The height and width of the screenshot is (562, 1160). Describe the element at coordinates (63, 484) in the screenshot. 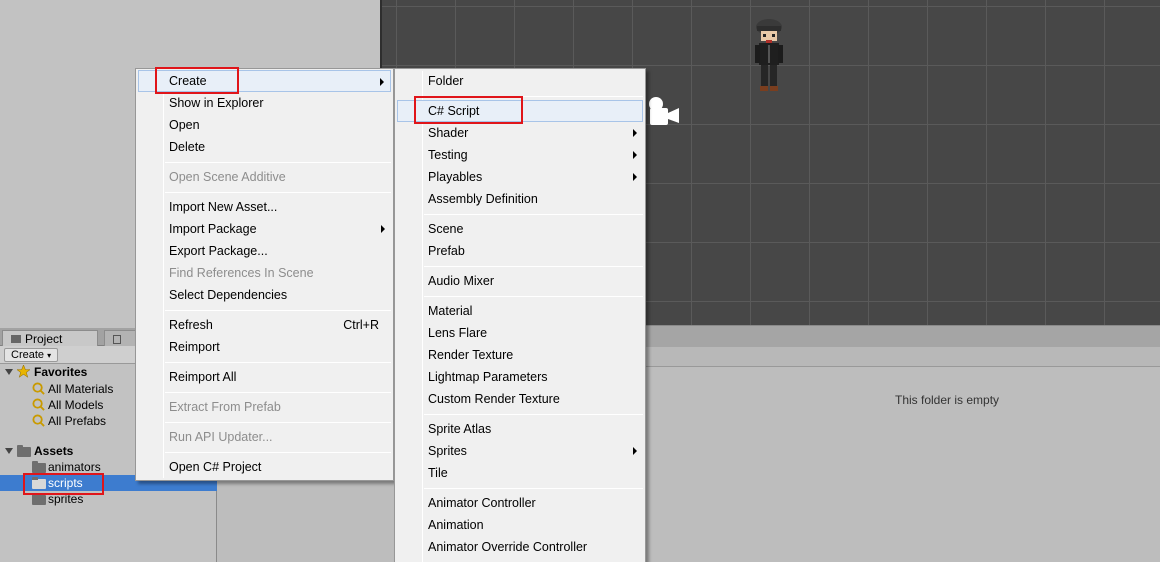

I see `annotation-highlight-scripts-folder` at that location.